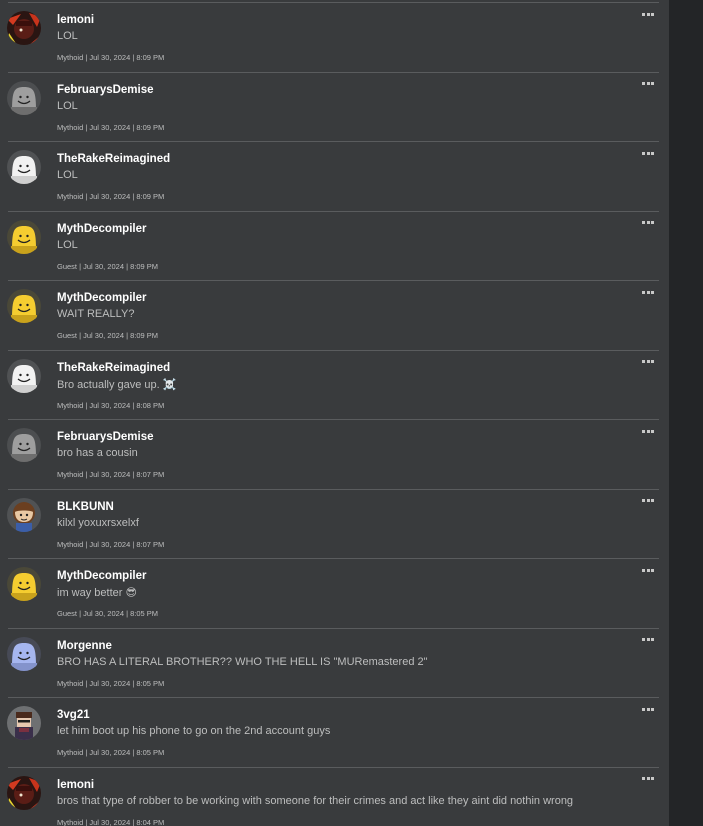  What do you see at coordinates (97, 453) in the screenshot?
I see `comment-text: bro has a cousin` at bounding box center [97, 453].